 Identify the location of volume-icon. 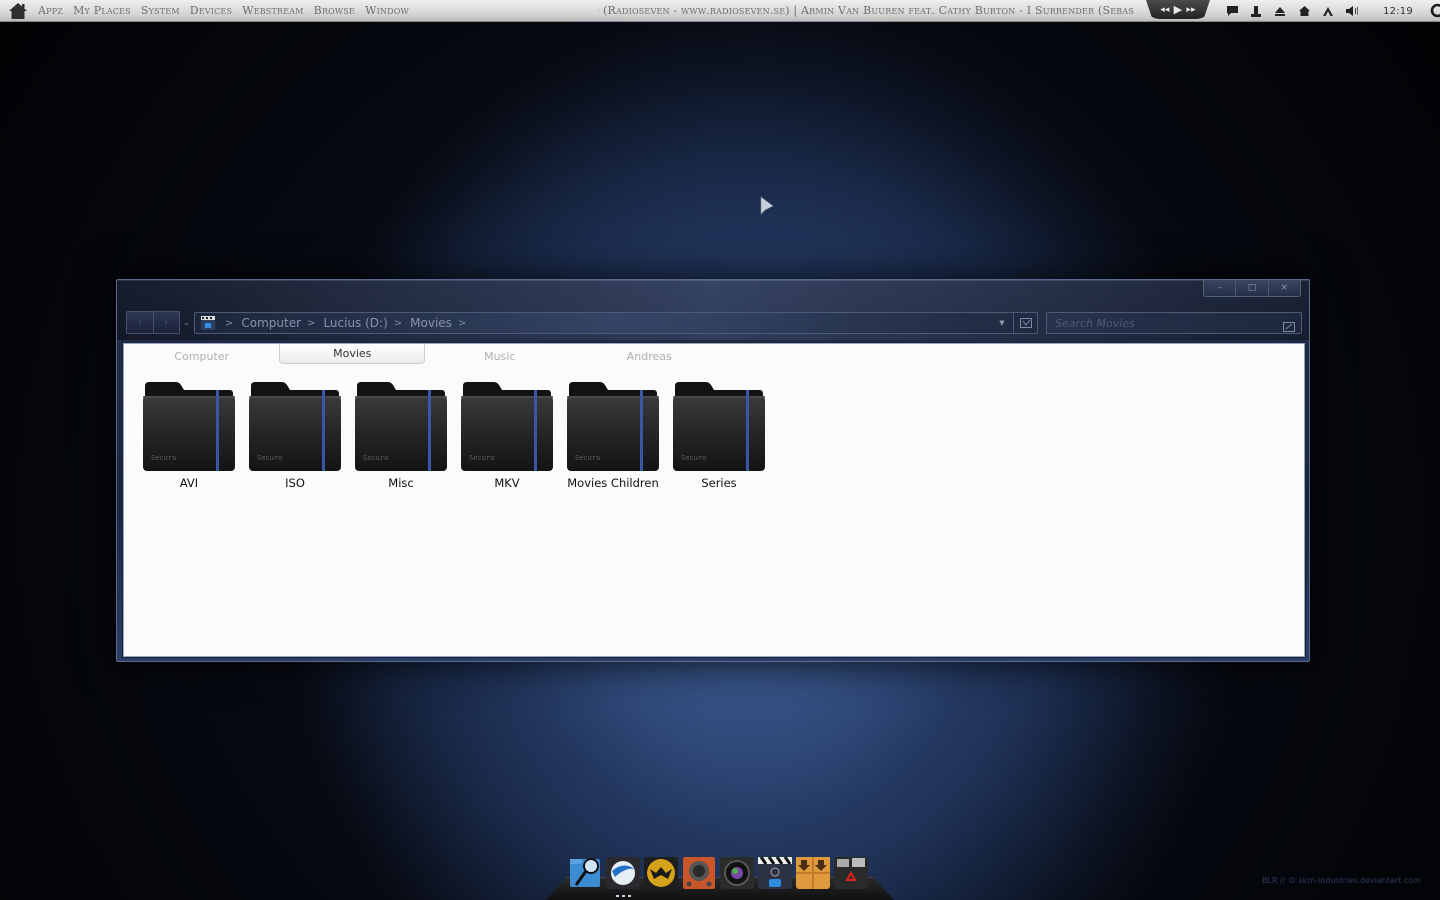
(1352, 11).